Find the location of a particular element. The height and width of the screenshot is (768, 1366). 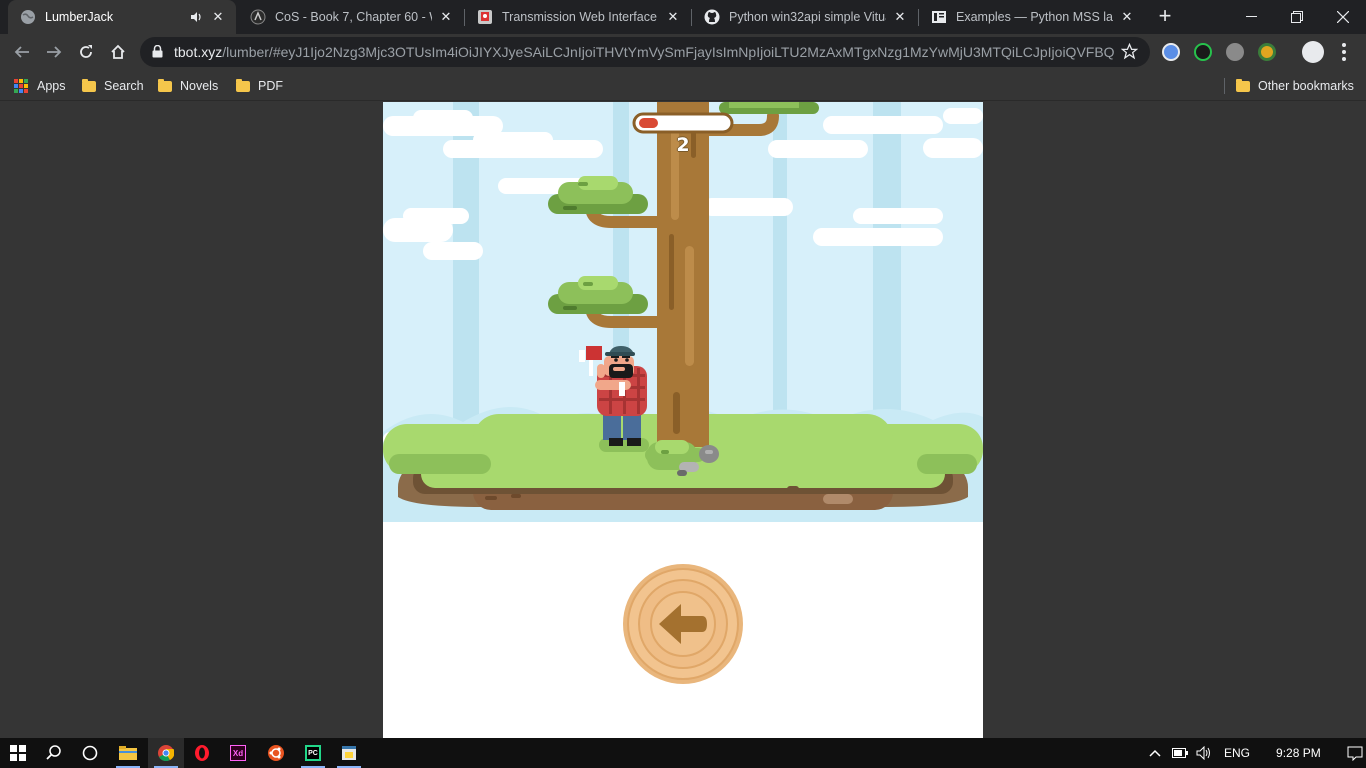

adobe-xd-button: Xd is located at coordinates (238, 753).